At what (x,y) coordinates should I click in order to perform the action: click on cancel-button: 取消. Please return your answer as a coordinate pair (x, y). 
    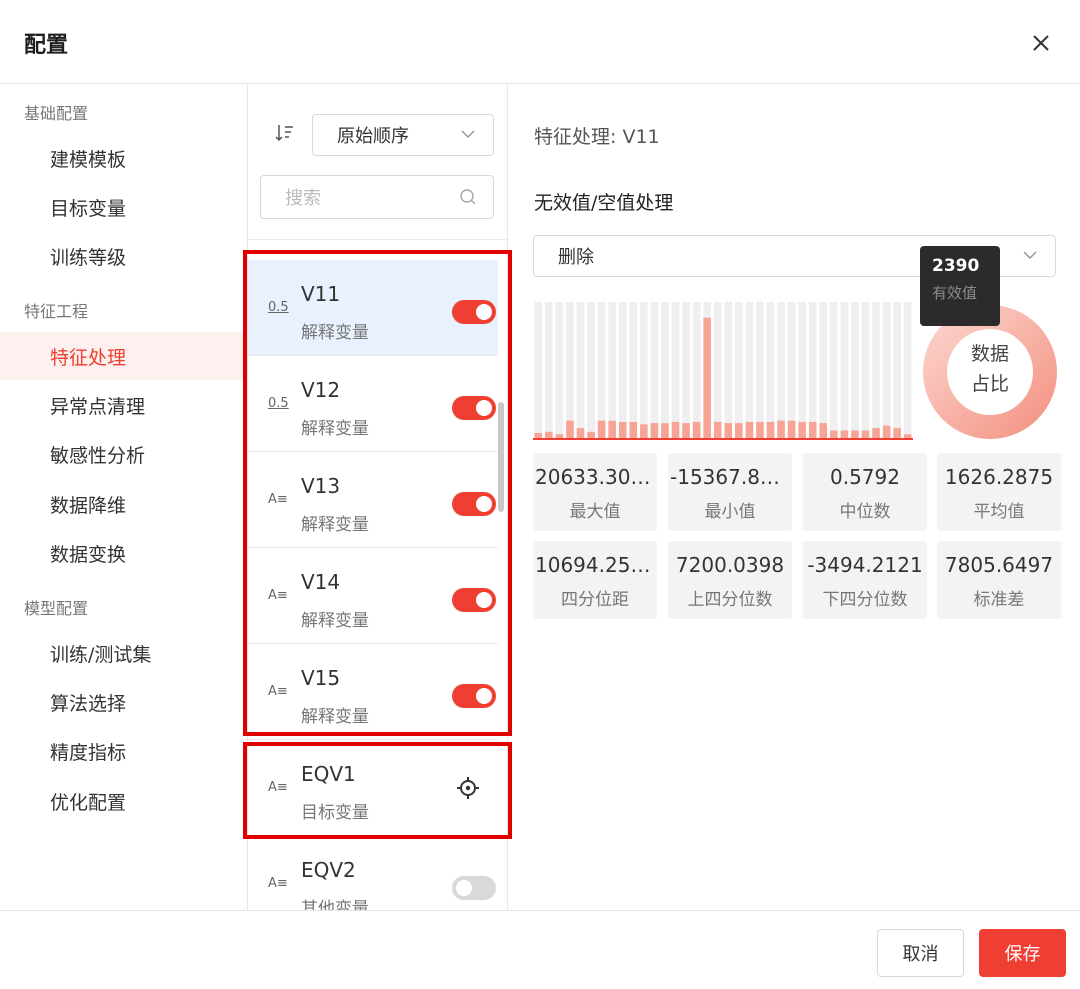
    Looking at the image, I should click on (920, 953).